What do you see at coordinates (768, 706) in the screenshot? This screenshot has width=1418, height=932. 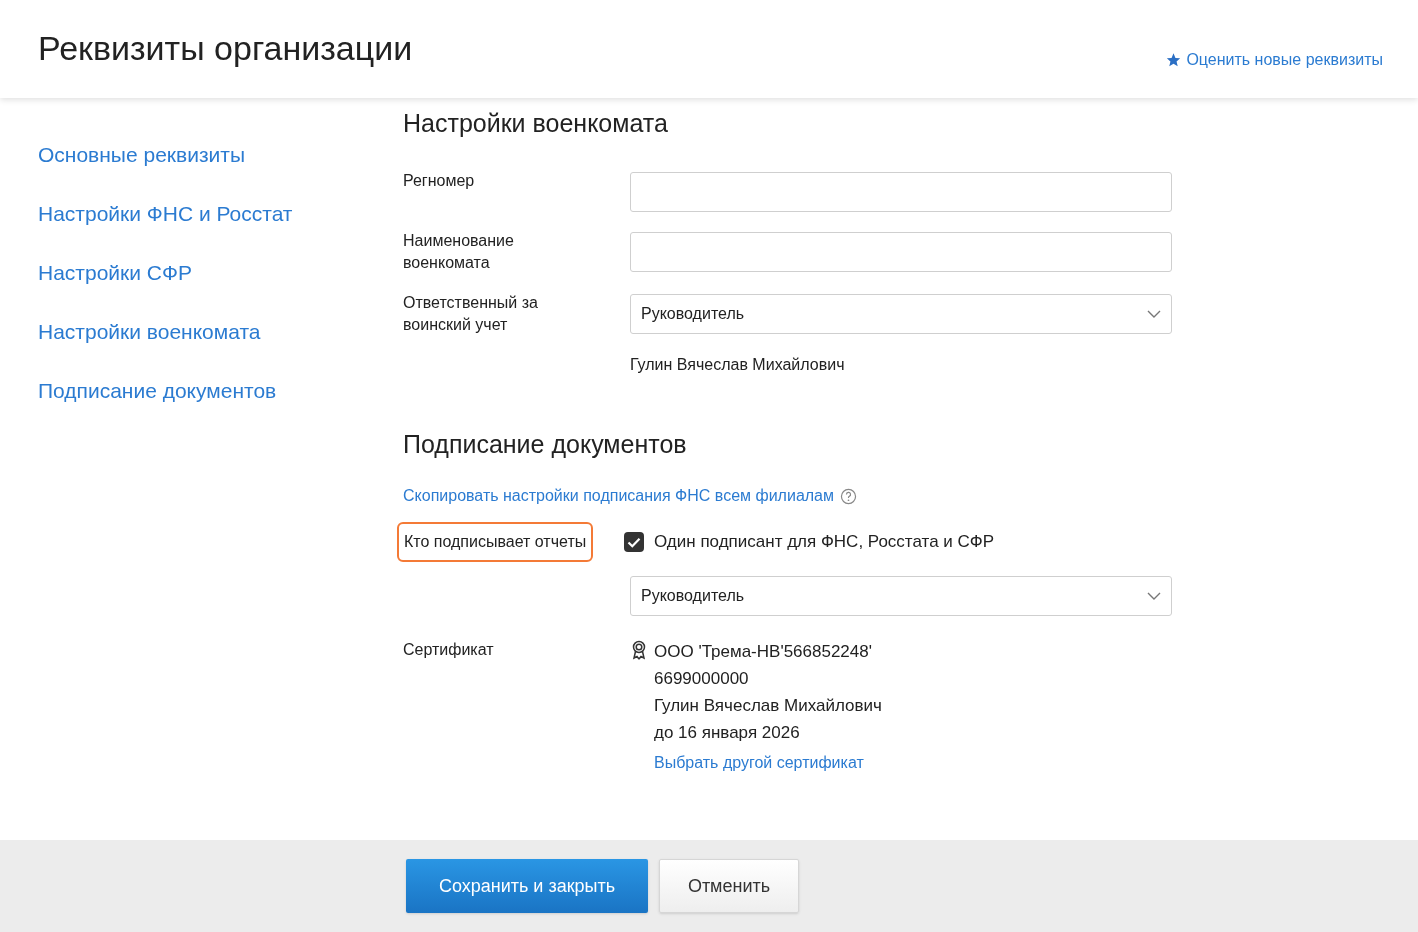 I see `certificate-detail: Гулин Вячеслав Михайлович` at bounding box center [768, 706].